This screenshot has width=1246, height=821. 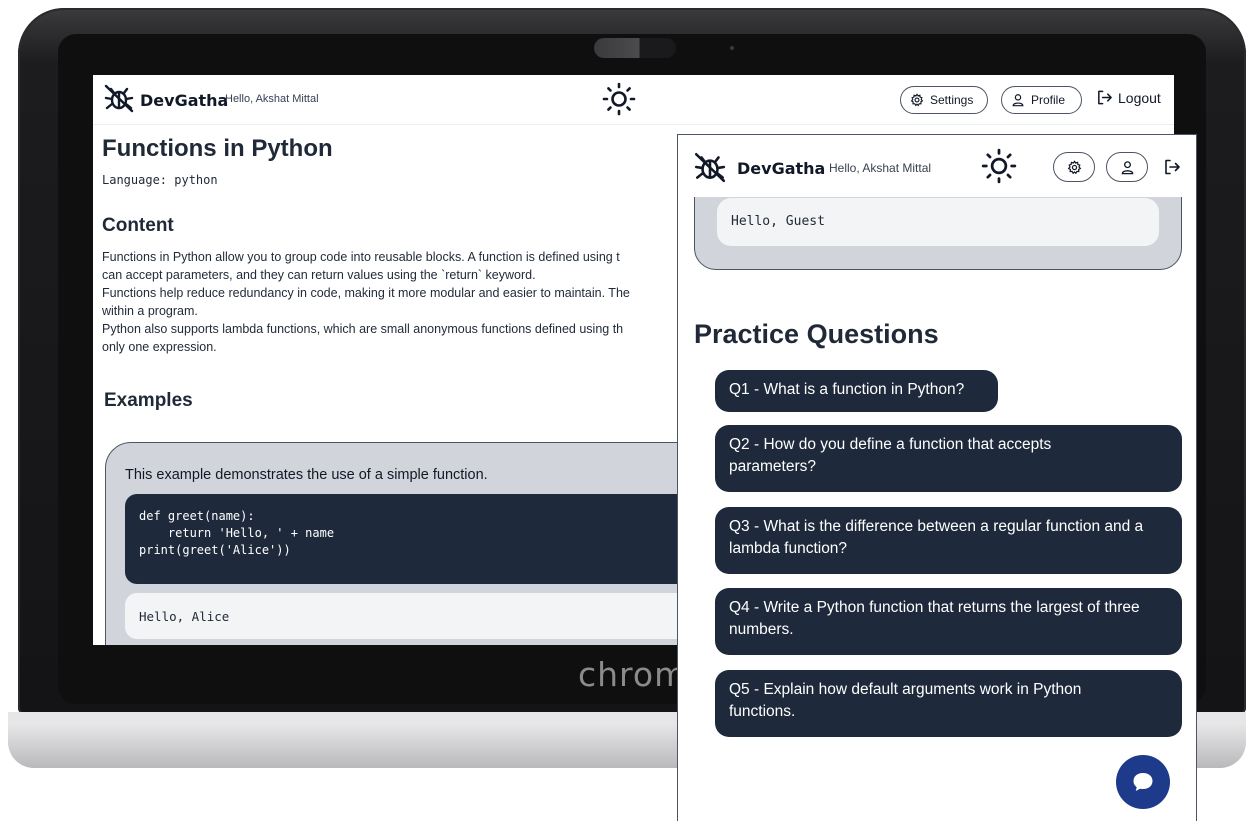 I want to click on practice-questions-heading: Practice Questions, so click(x=816, y=334).